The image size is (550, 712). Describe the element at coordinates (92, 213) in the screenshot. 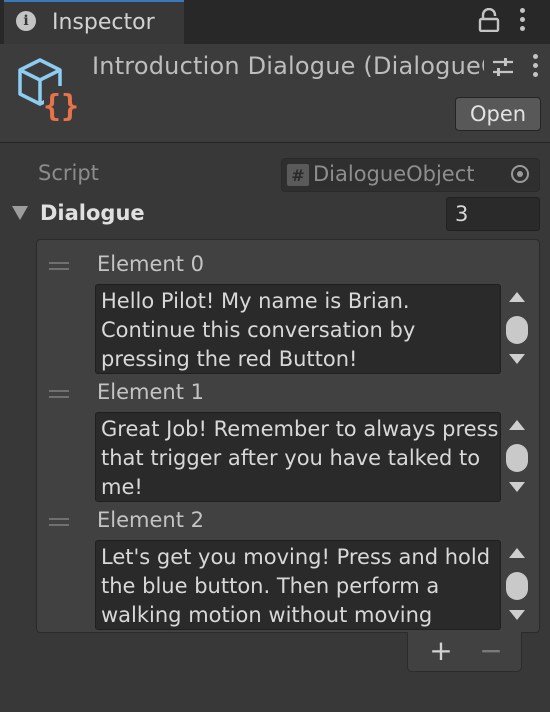

I see `dialogue-label: Dialogue` at that location.